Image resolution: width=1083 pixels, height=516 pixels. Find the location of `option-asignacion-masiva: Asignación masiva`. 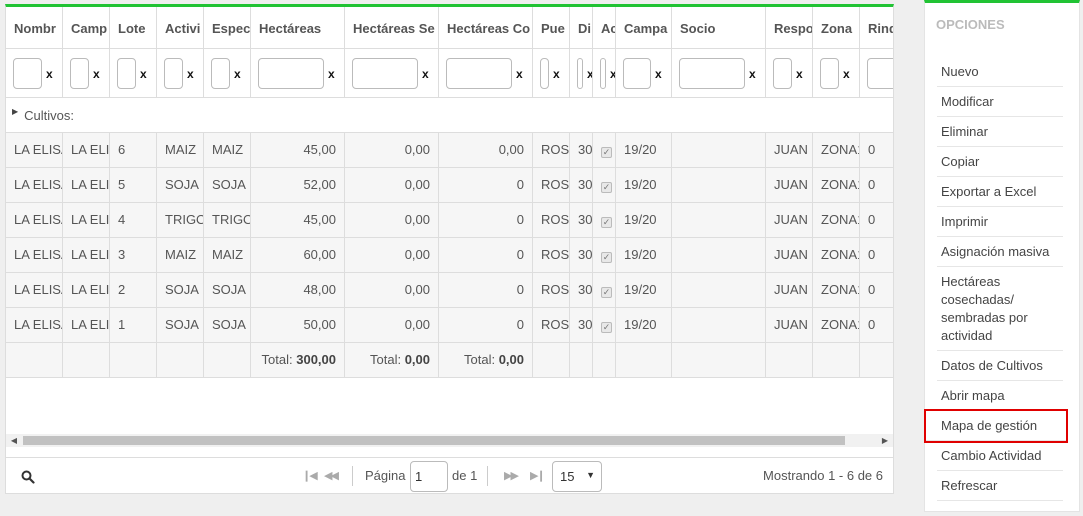

option-asignacion-masiva: Asignación masiva is located at coordinates (1000, 252).